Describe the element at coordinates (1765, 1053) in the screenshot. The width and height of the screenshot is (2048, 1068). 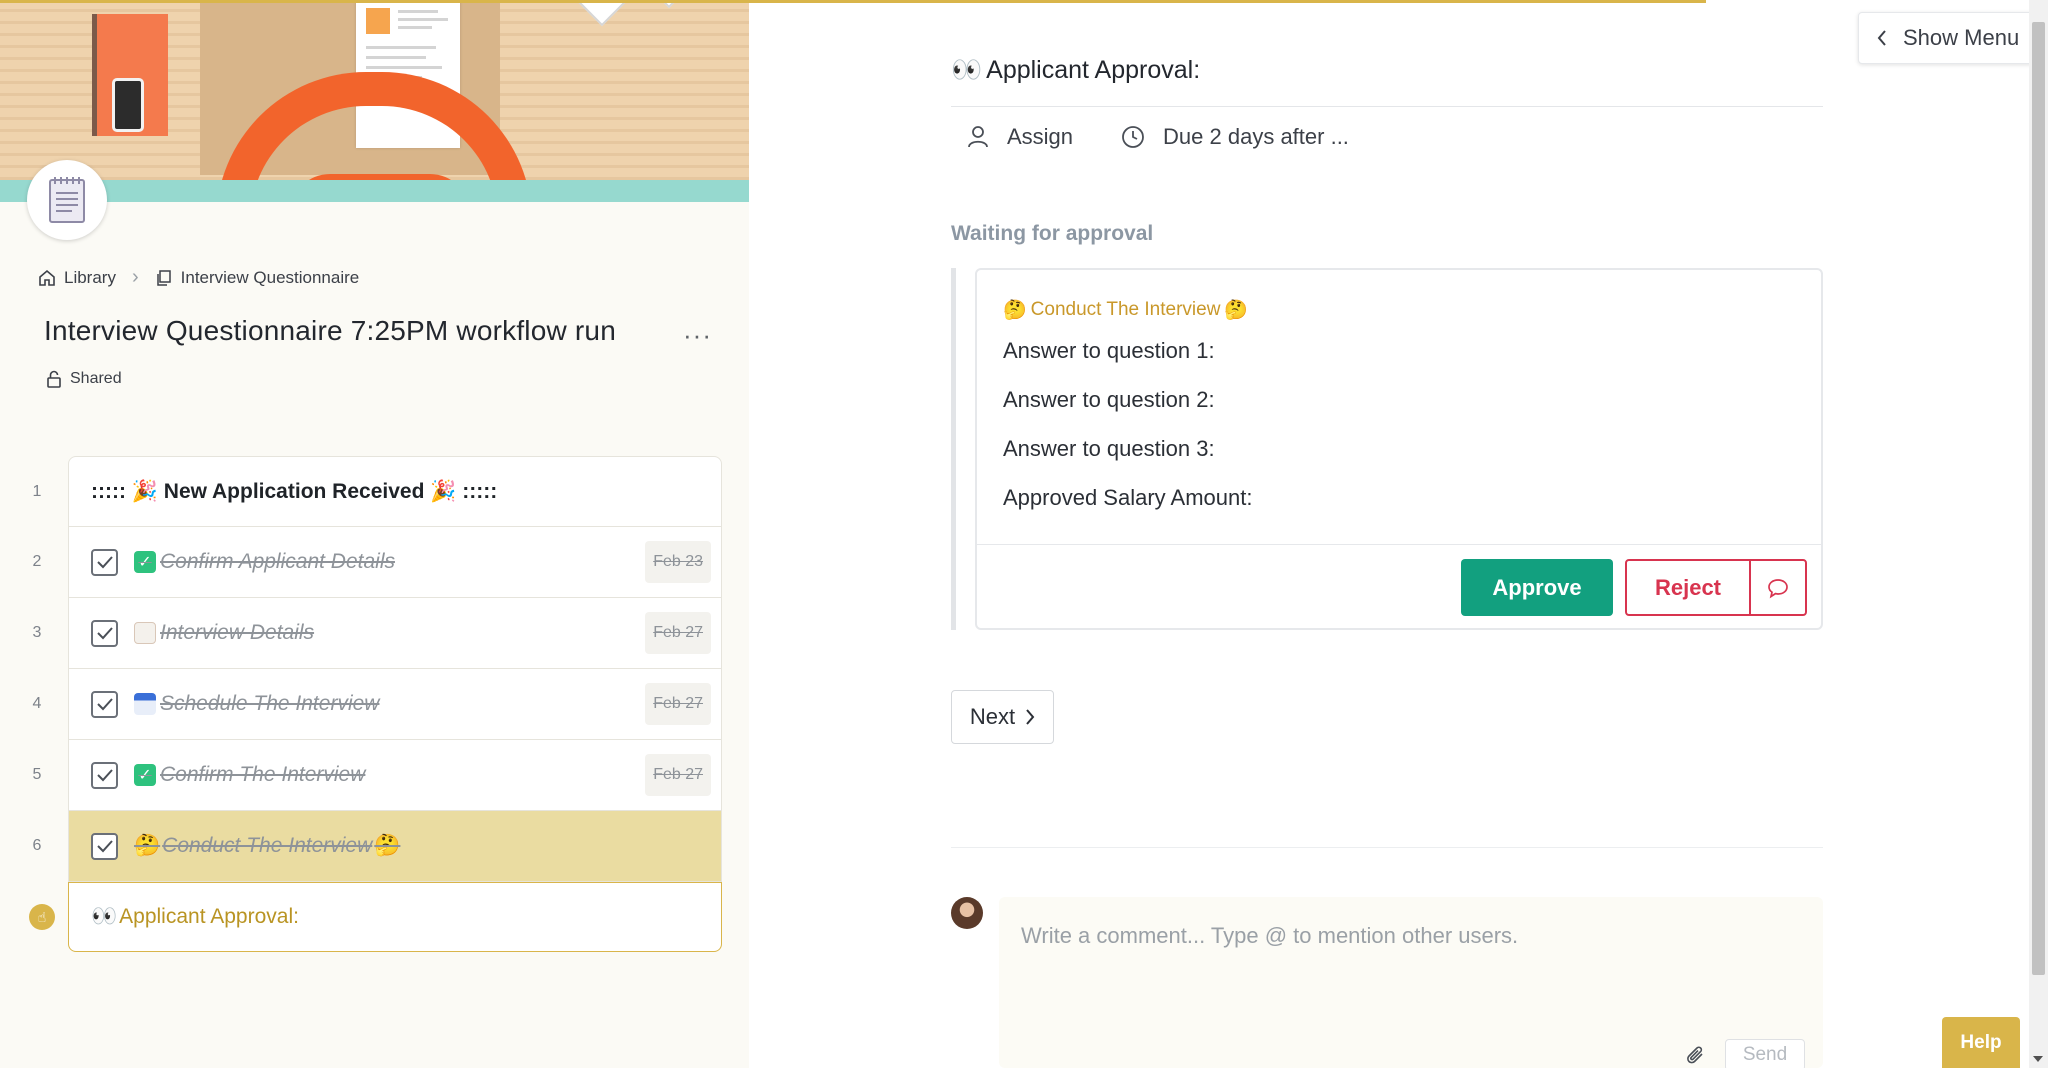
I see `send-button: Send` at that location.